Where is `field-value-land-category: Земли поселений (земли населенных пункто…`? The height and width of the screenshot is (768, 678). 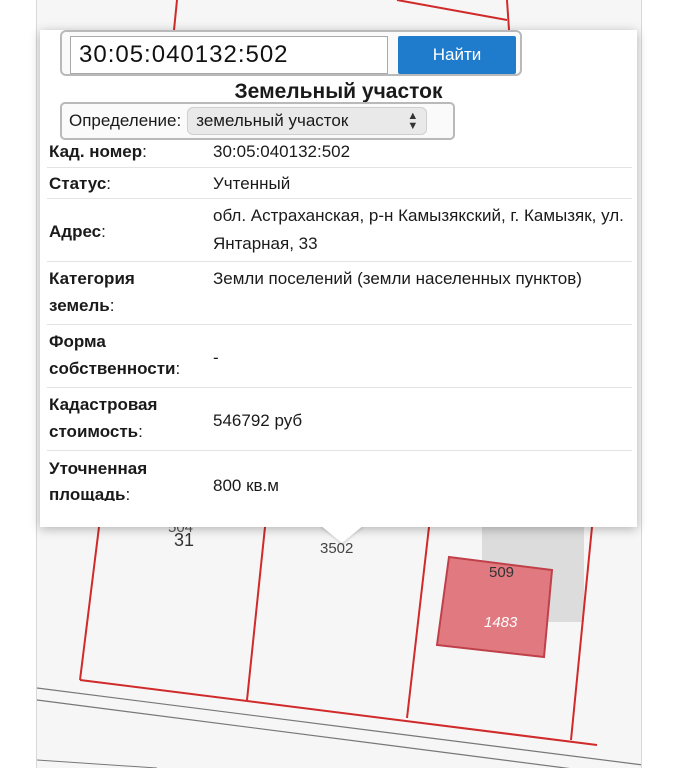
field-value-land-category: Земли поселений (земли населенных пункто… is located at coordinates (397, 278).